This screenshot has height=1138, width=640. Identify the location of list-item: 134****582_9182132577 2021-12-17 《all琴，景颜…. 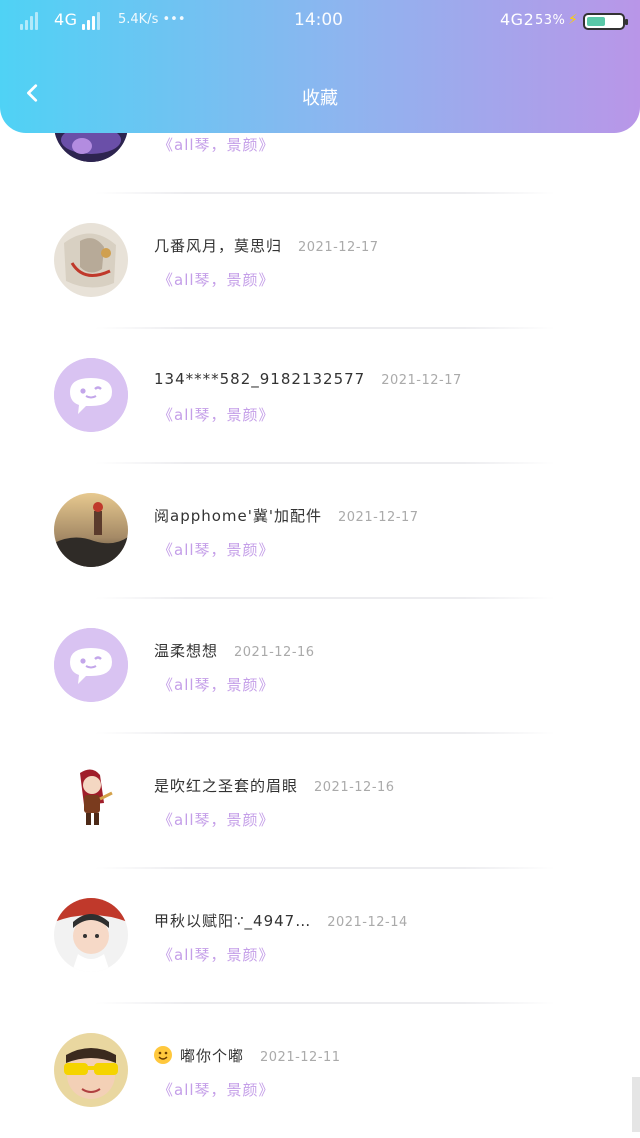
(320, 396).